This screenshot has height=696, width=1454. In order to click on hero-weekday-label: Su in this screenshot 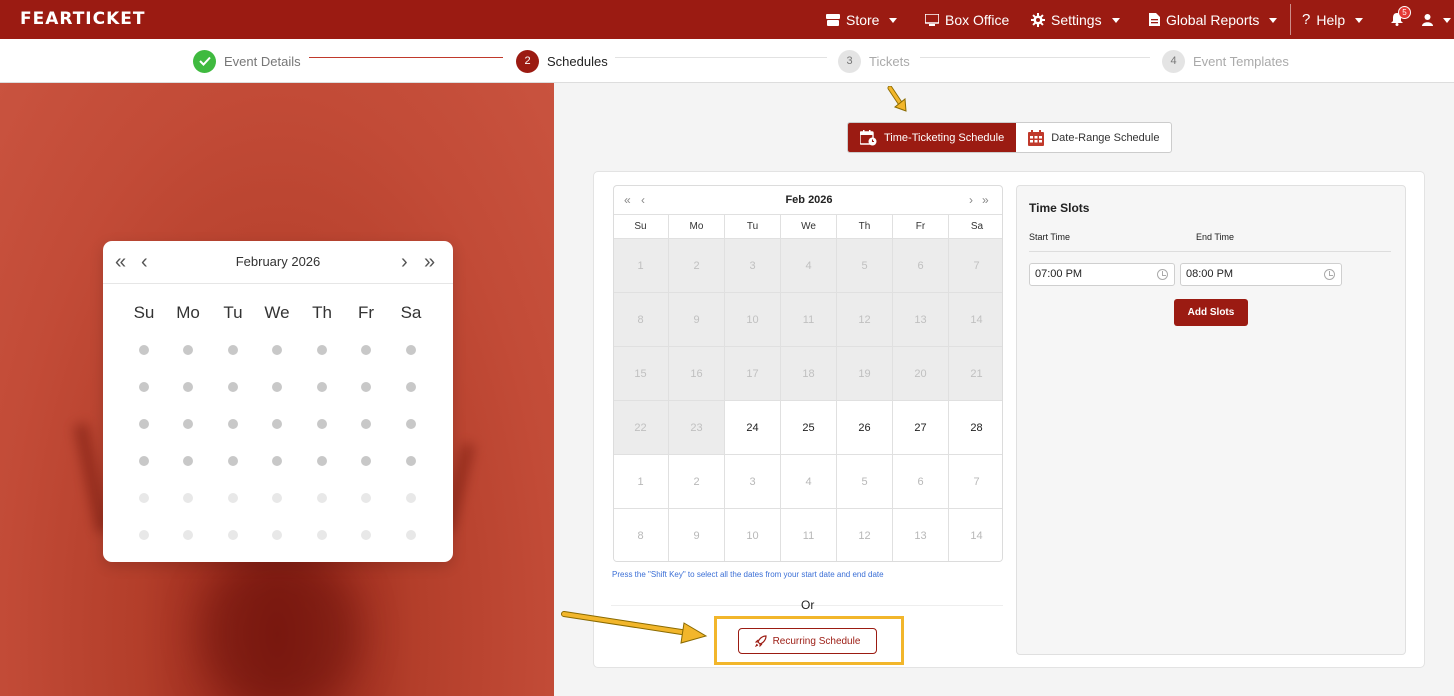, I will do `click(144, 312)`.